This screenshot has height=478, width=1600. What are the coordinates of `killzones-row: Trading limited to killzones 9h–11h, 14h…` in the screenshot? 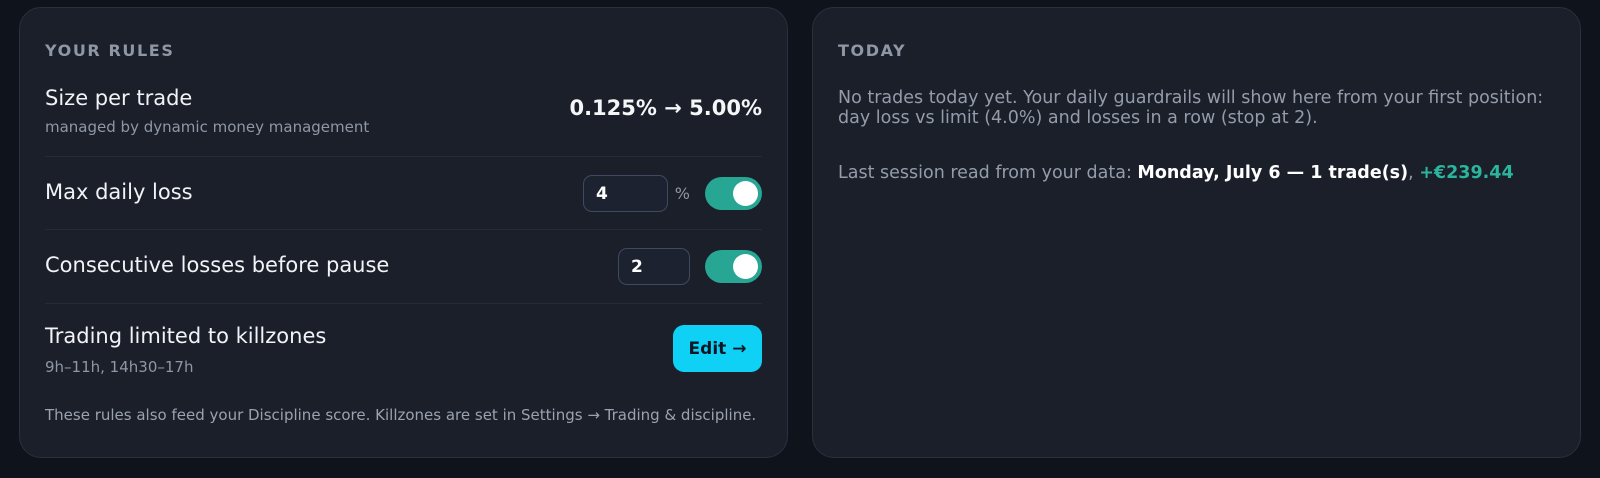 It's located at (403, 349).